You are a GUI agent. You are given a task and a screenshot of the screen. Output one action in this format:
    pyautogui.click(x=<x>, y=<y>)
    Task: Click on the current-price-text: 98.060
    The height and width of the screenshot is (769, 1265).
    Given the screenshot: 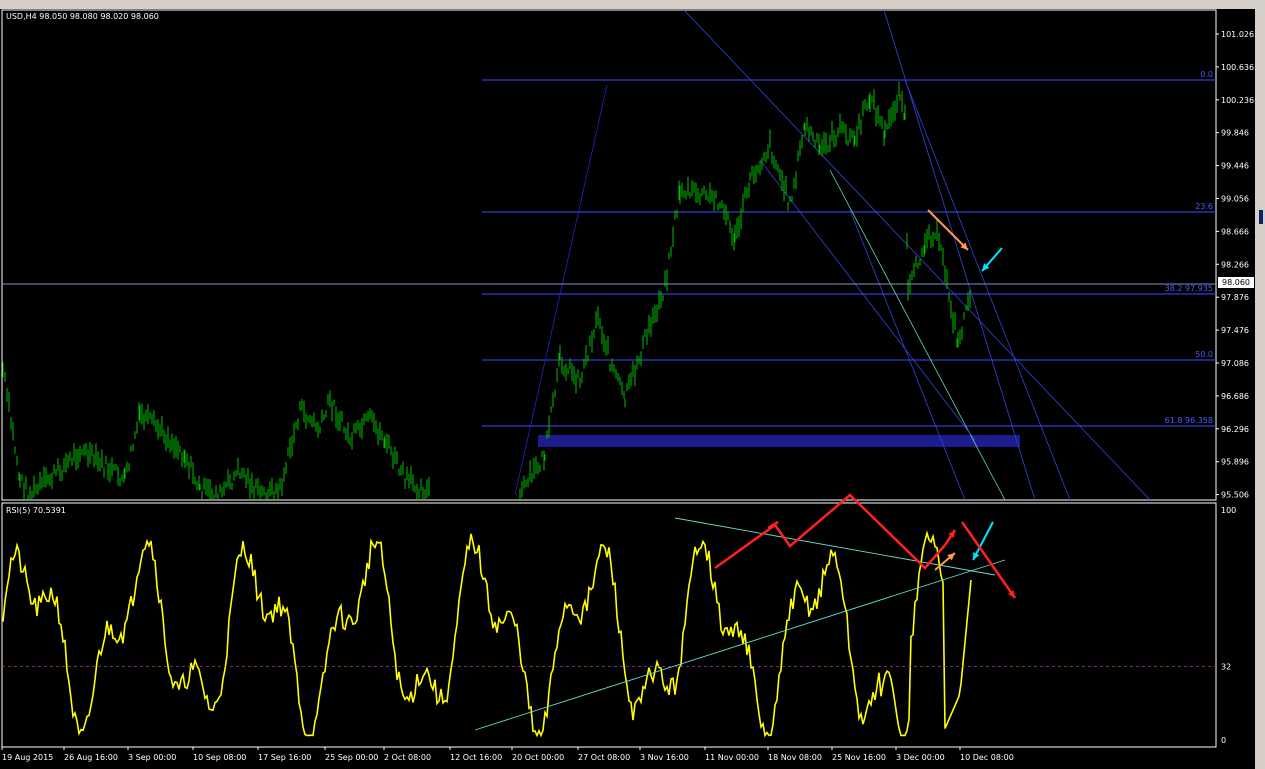 What is the action you would take?
    pyautogui.click(x=1236, y=282)
    